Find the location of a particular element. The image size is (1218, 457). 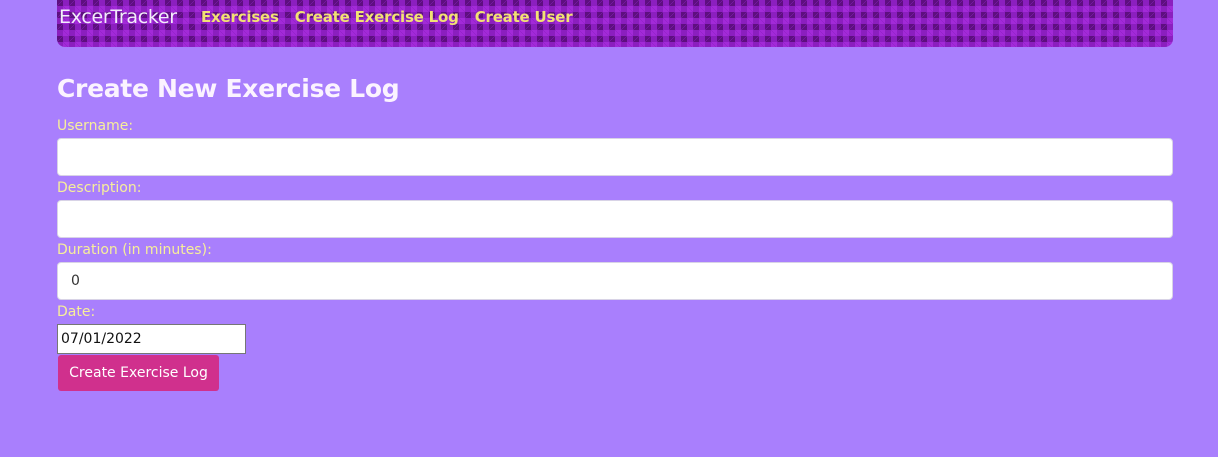

nav-link-exercises: Exercises is located at coordinates (240, 17).